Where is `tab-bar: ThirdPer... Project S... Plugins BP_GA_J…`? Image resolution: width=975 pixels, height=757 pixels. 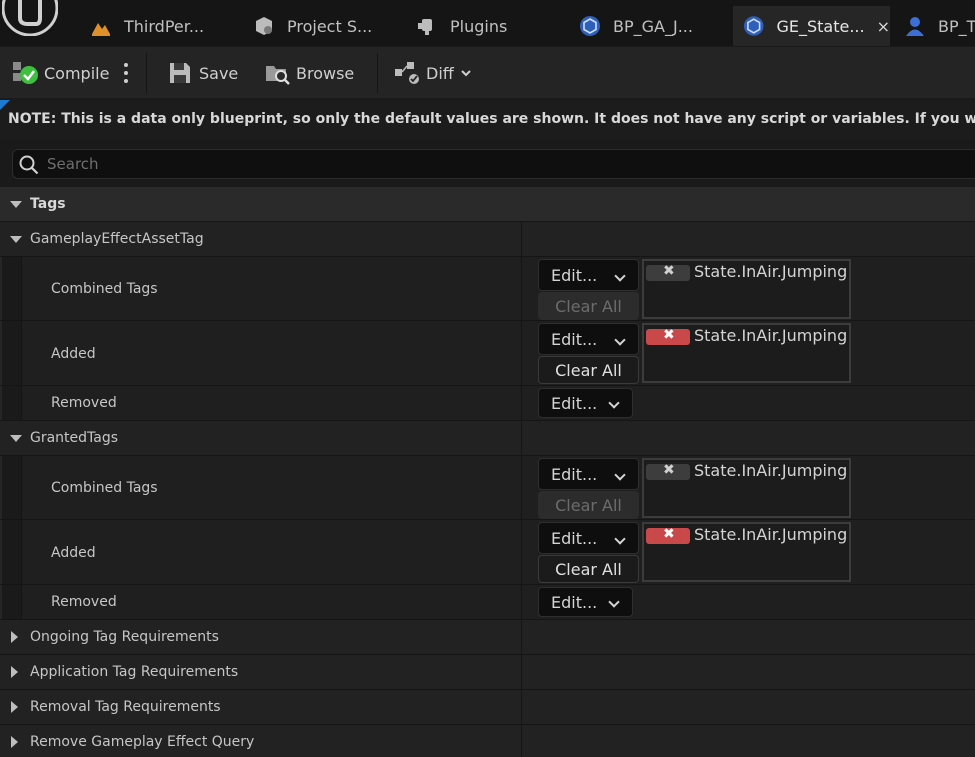
tab-bar: ThirdPer... Project S... Plugins BP_GA_J… is located at coordinates (487, 23).